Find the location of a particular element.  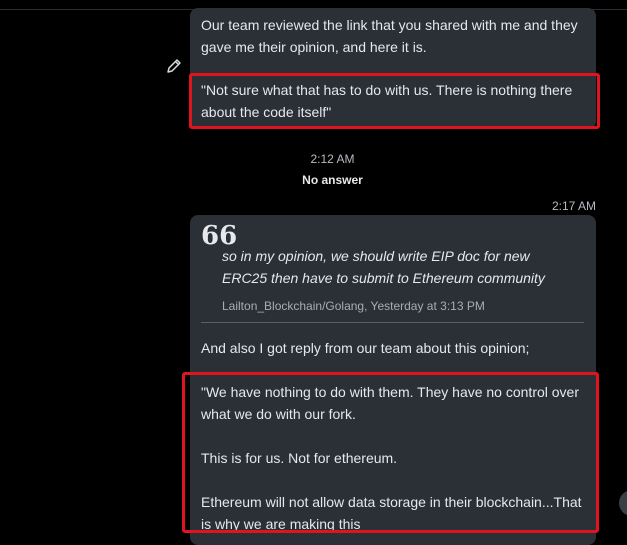

timestamp: 2:12 AM is located at coordinates (332, 159).